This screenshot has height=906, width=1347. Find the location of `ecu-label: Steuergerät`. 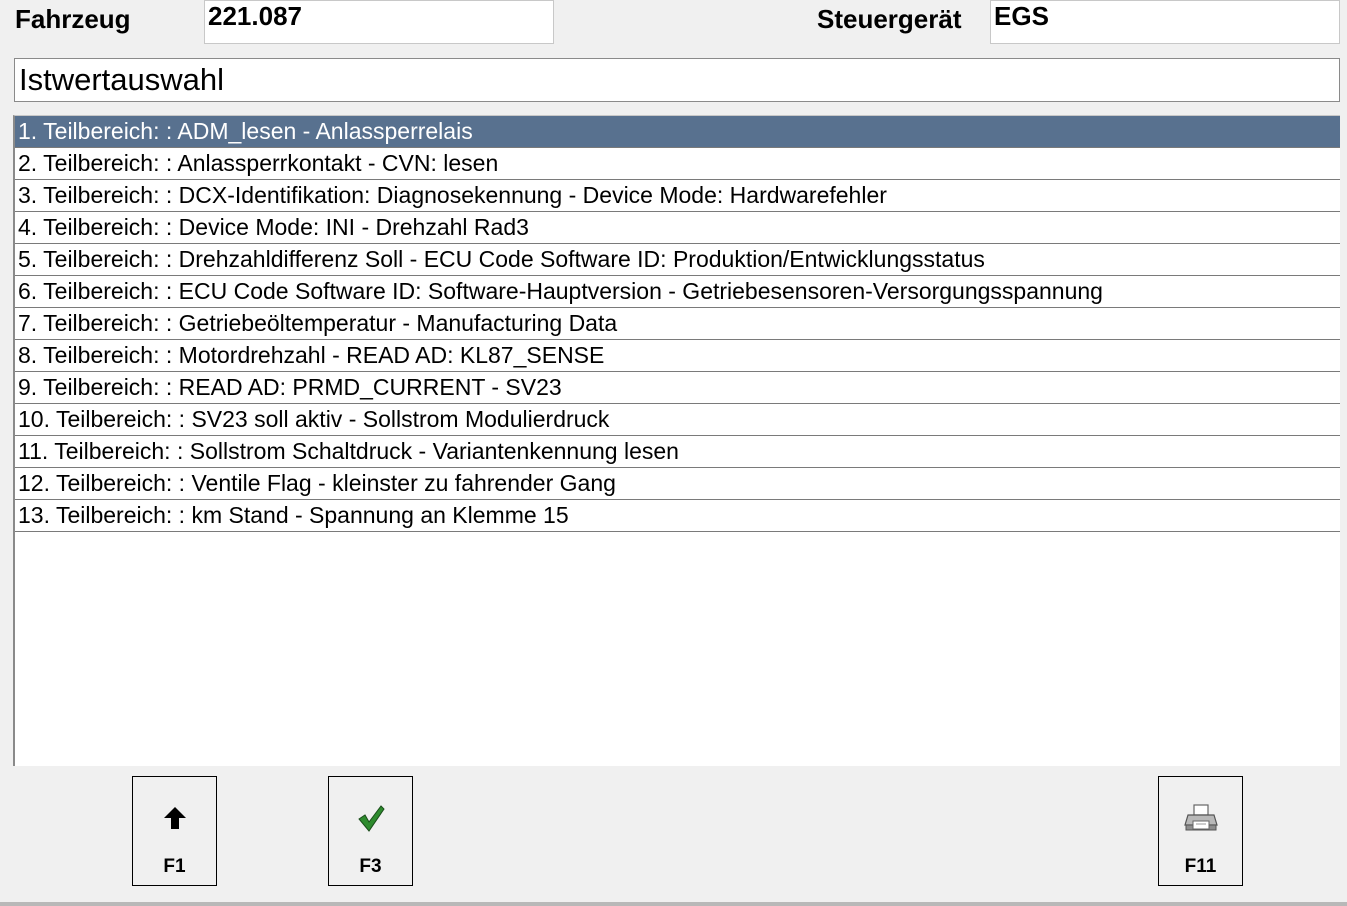

ecu-label: Steuergerät is located at coordinates (889, 19).